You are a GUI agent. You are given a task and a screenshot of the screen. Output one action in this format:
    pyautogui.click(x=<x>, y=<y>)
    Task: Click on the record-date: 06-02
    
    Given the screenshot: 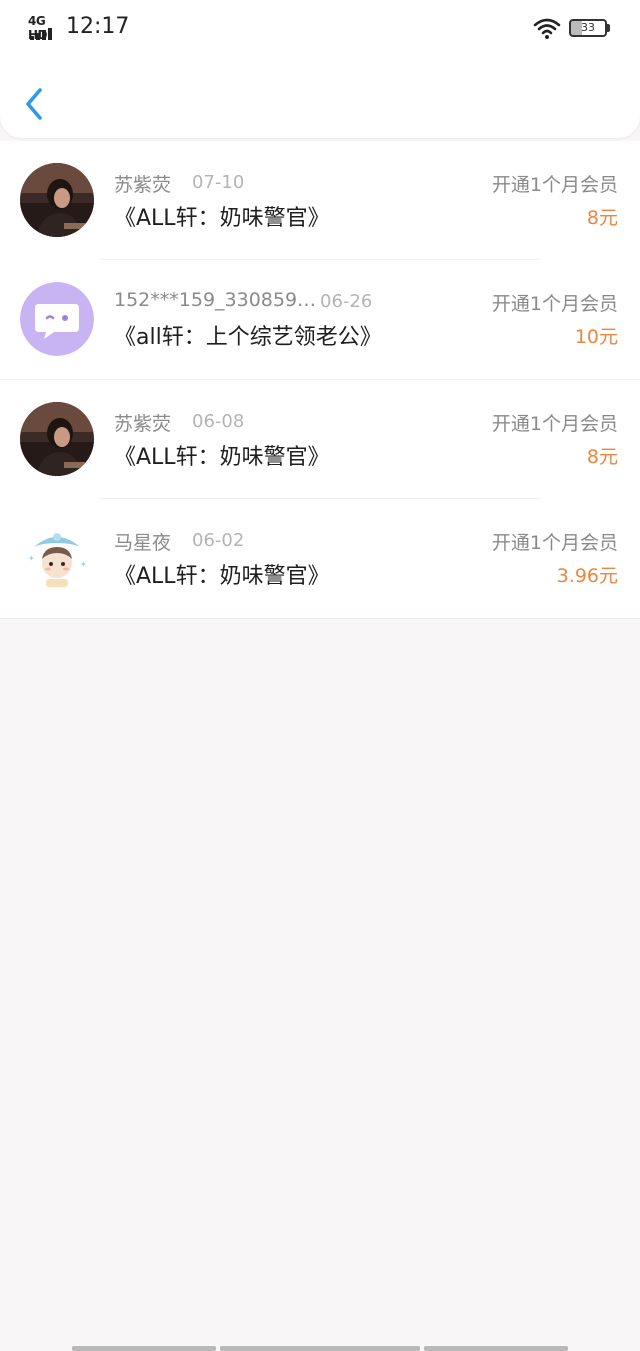 What is the action you would take?
    pyautogui.click(x=218, y=540)
    